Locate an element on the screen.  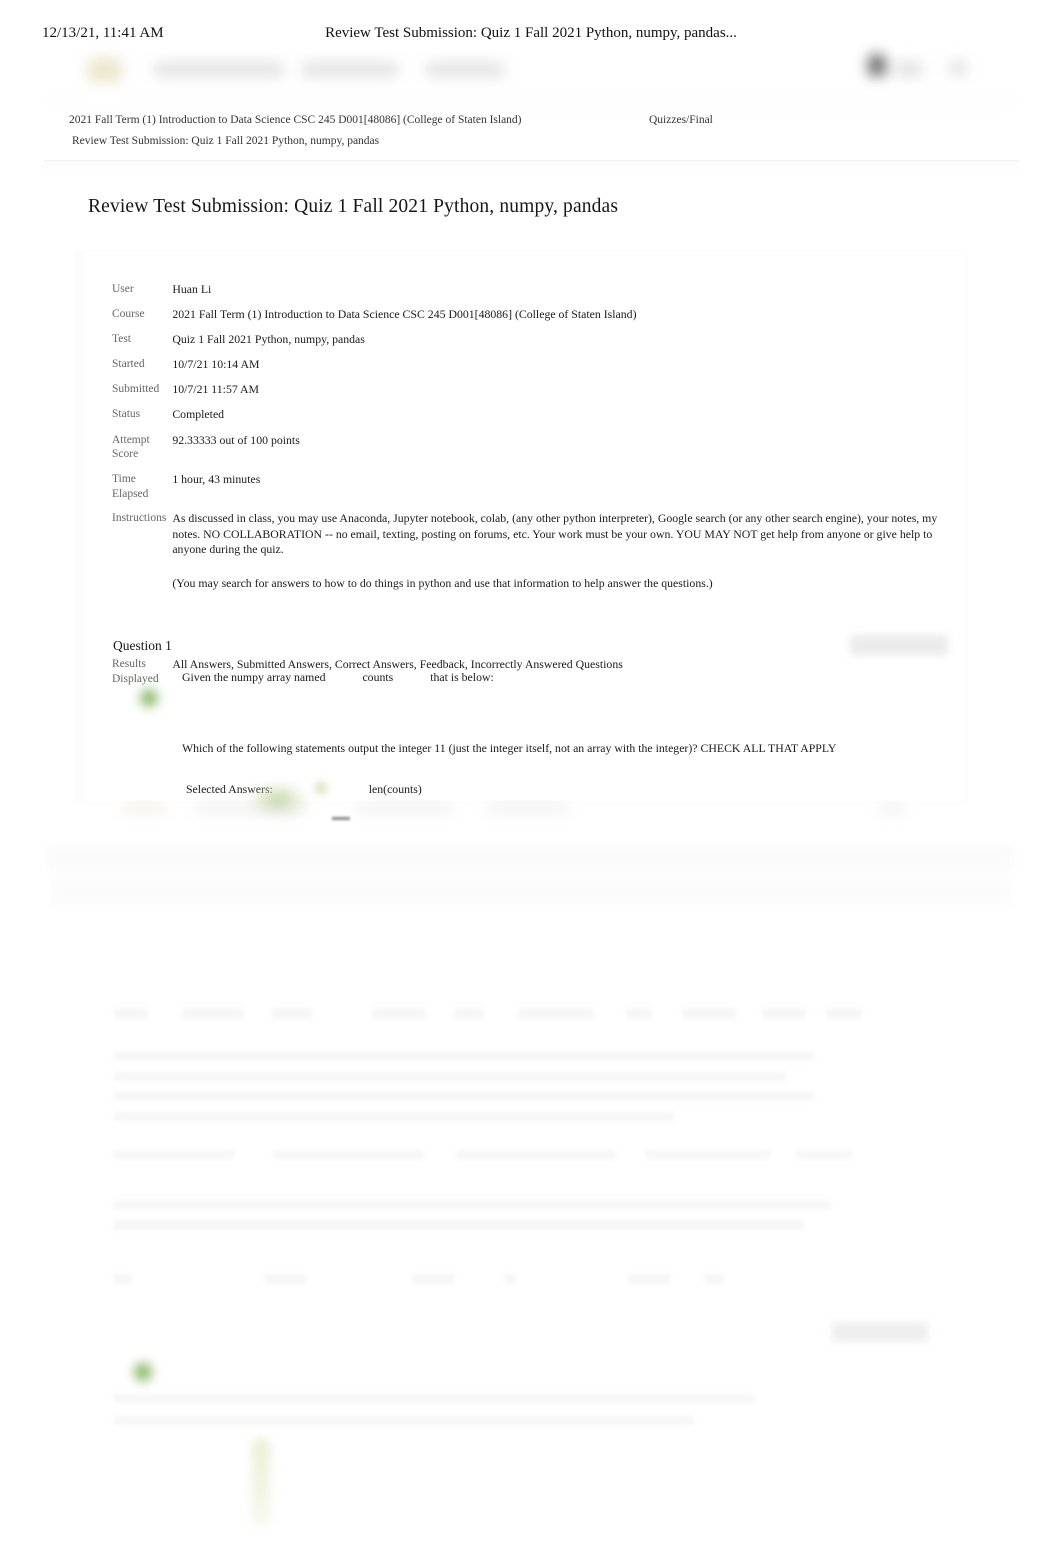
nav-item-courses is located at coordinates (350, 69).